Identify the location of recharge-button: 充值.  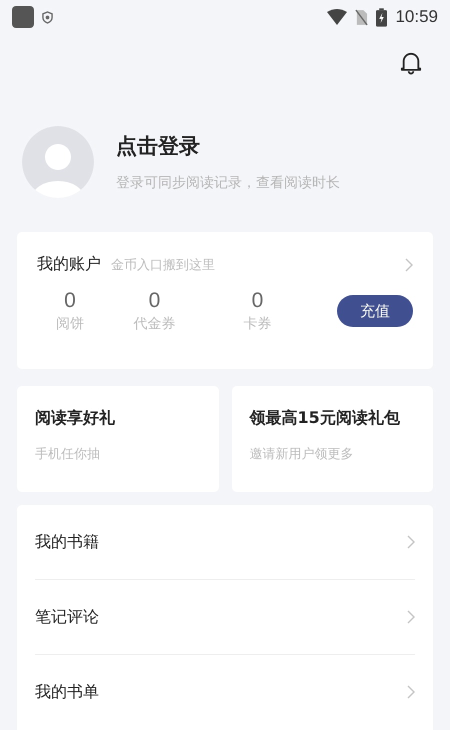
(375, 311).